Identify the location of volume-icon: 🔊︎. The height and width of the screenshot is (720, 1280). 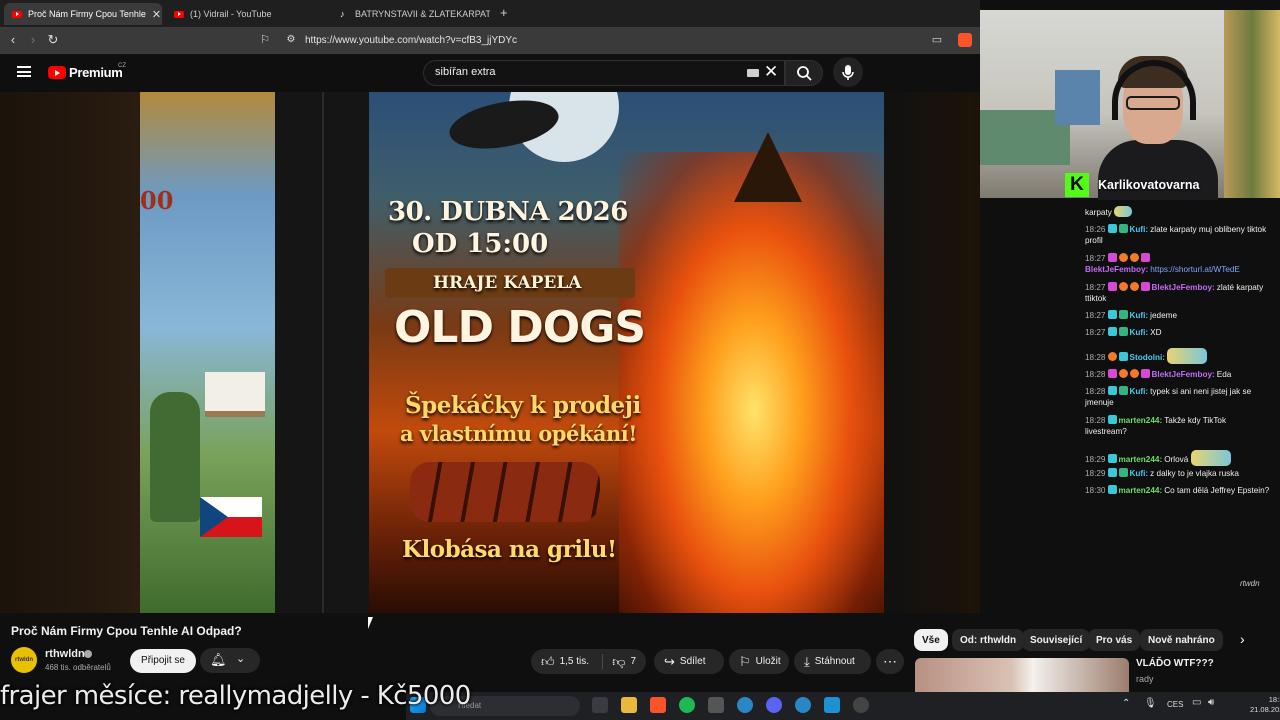
(1211, 702).